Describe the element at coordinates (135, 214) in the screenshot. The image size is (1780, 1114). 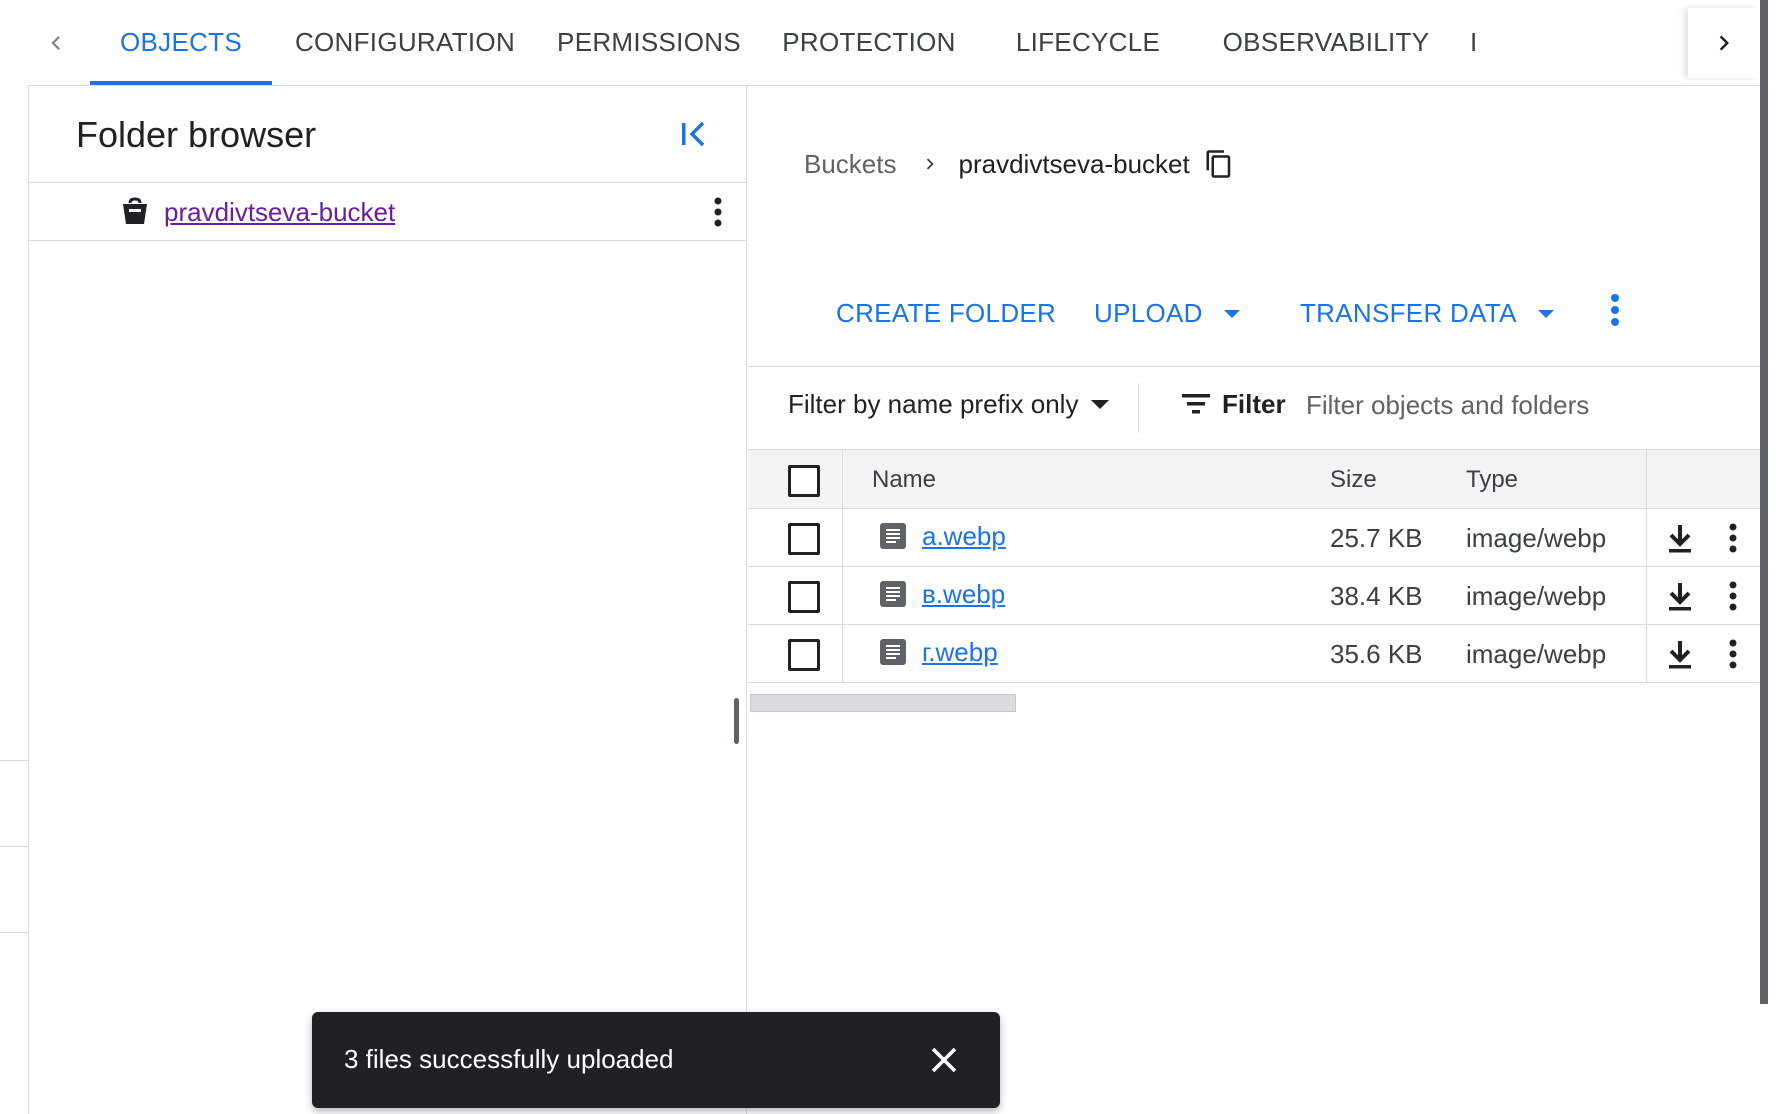
I see `bucket-icon` at that location.